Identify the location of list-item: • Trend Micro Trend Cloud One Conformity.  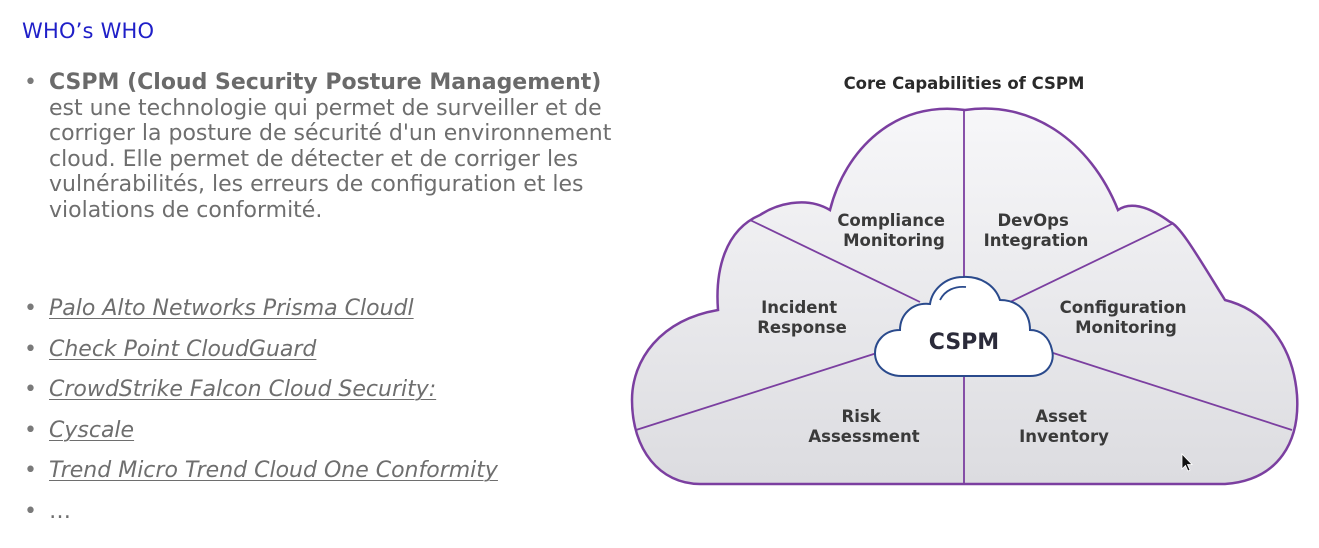
(322, 476).